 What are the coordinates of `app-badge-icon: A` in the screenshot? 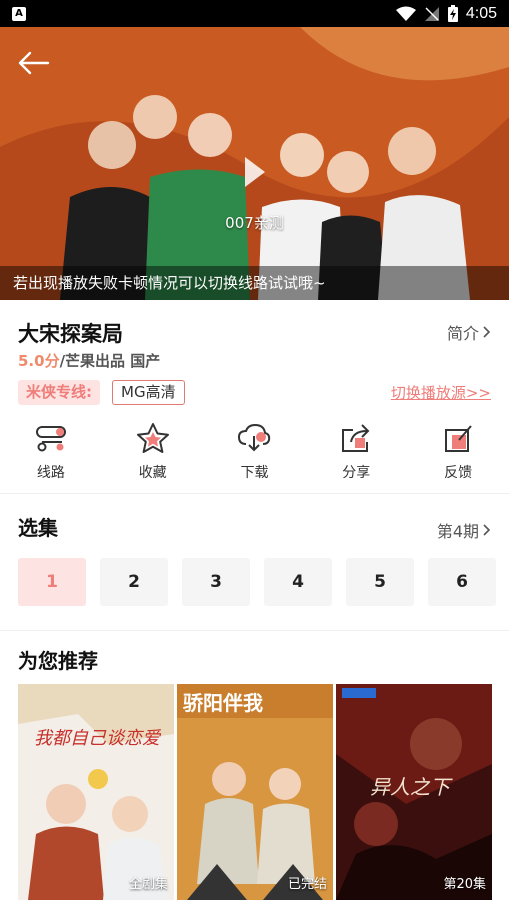 It's located at (19, 13).